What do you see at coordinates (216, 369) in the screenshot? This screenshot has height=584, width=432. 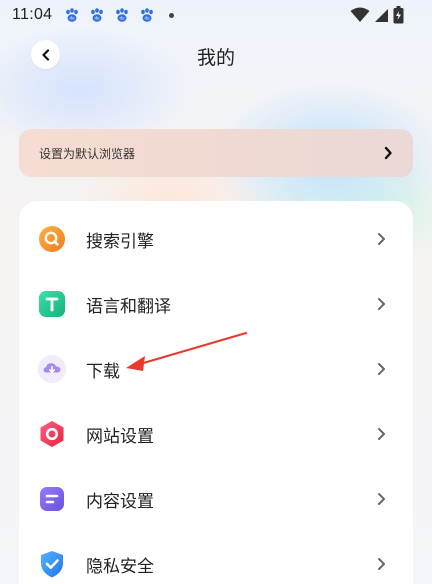 I see `menu-item-download: 下载` at bounding box center [216, 369].